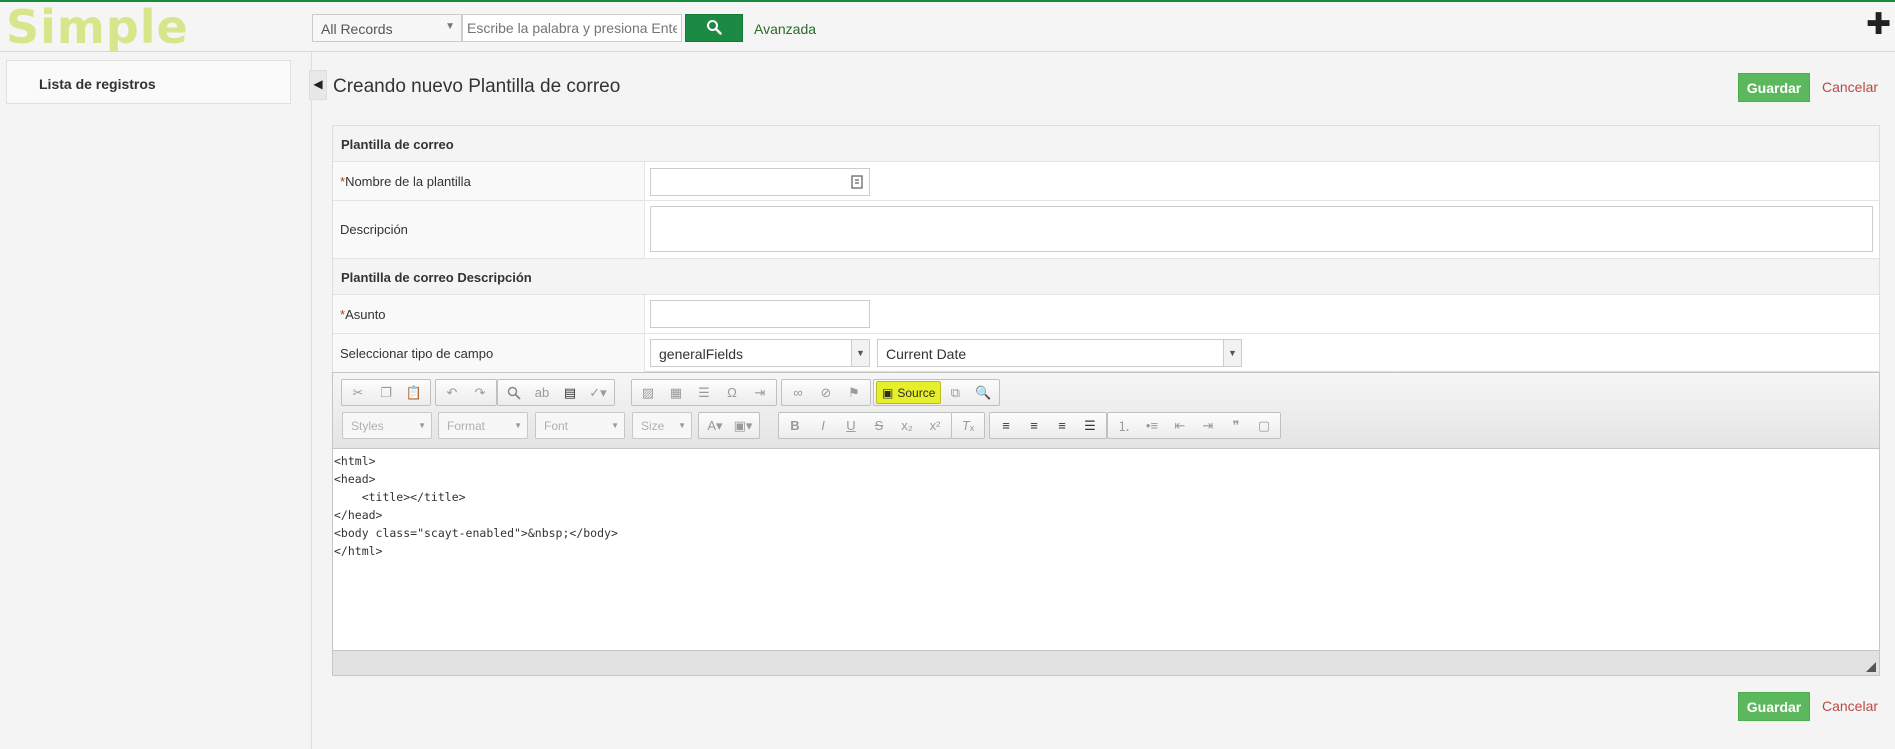 The width and height of the screenshot is (1895, 749). What do you see at coordinates (97, 84) in the screenshot?
I see `sidebar-item-record-list: Lista de registros` at bounding box center [97, 84].